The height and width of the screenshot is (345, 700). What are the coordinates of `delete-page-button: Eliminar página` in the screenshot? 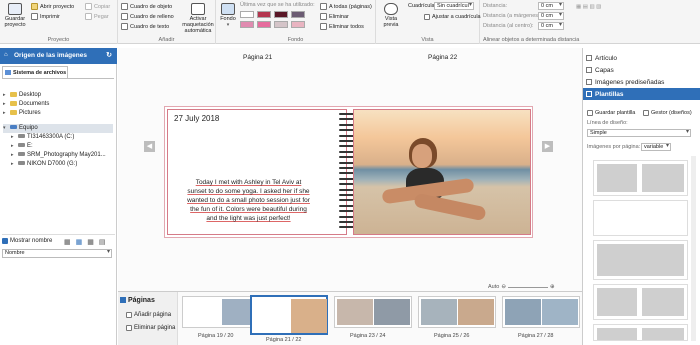 It's located at (150, 328).